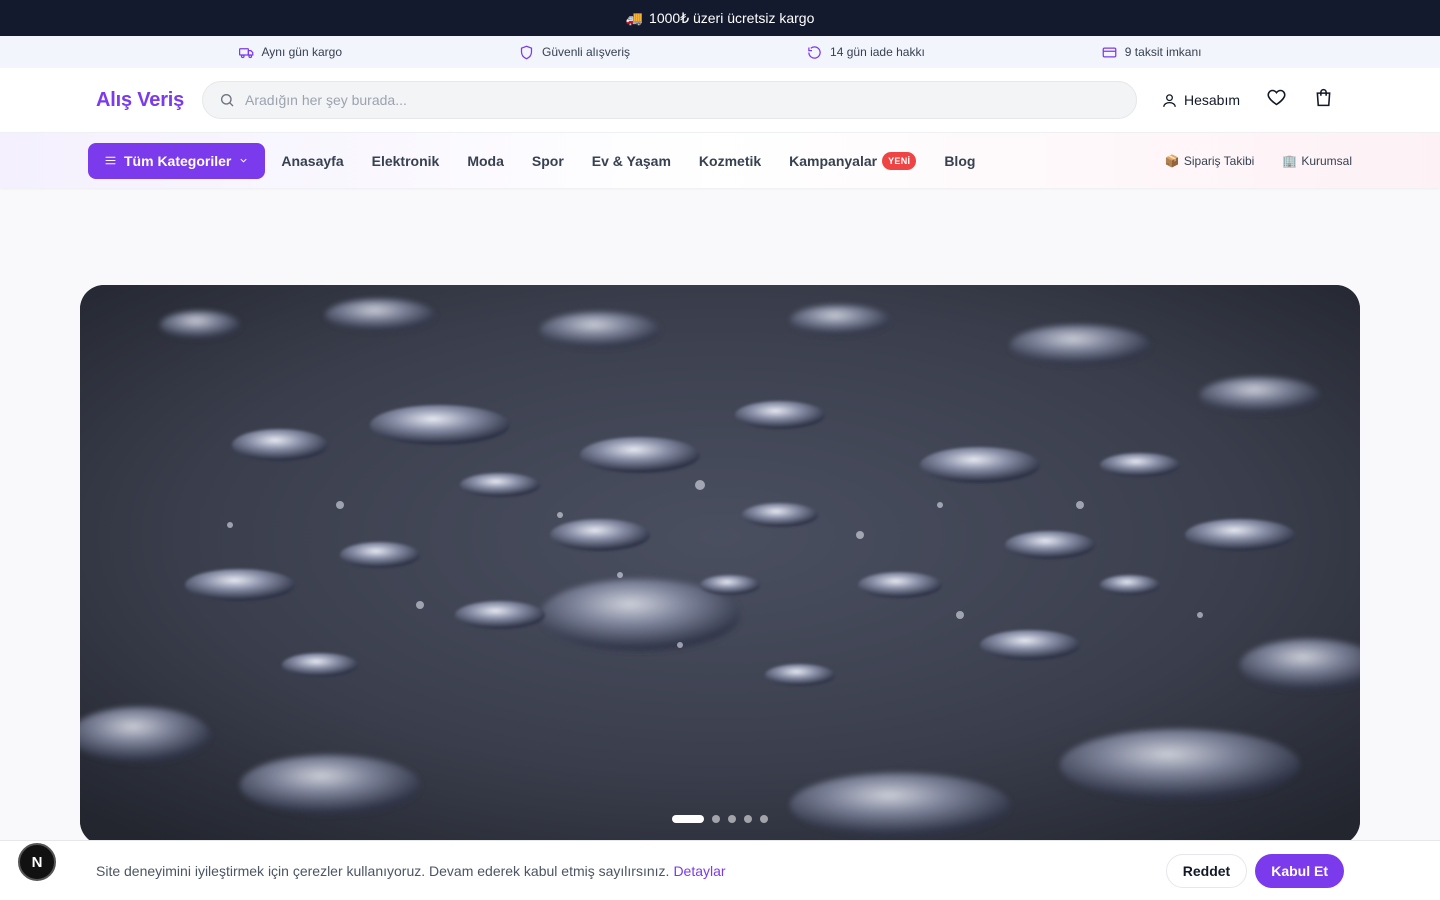 The height and width of the screenshot is (900, 1440). I want to click on feature-secure: Güvenli alışveriş, so click(574, 52).